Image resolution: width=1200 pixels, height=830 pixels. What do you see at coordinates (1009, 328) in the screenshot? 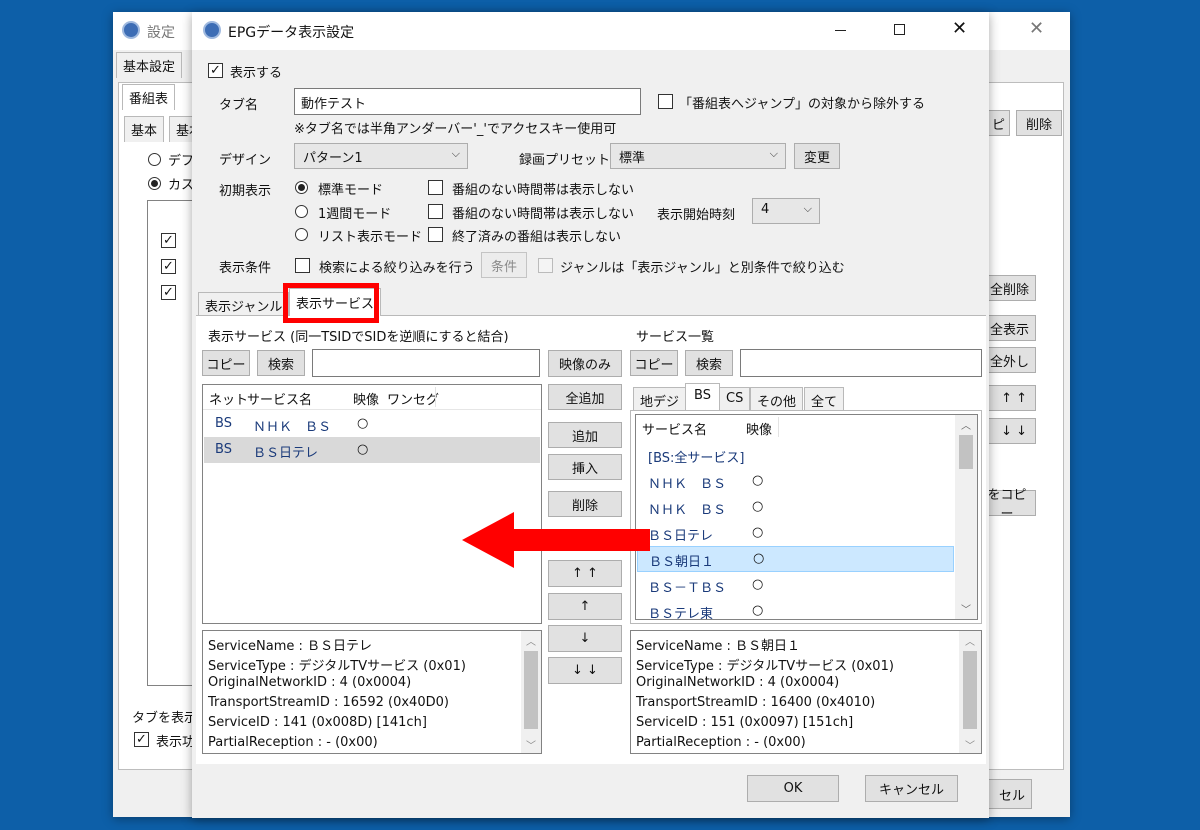
I see `bg-all-show-button: 全表示` at bounding box center [1009, 328].